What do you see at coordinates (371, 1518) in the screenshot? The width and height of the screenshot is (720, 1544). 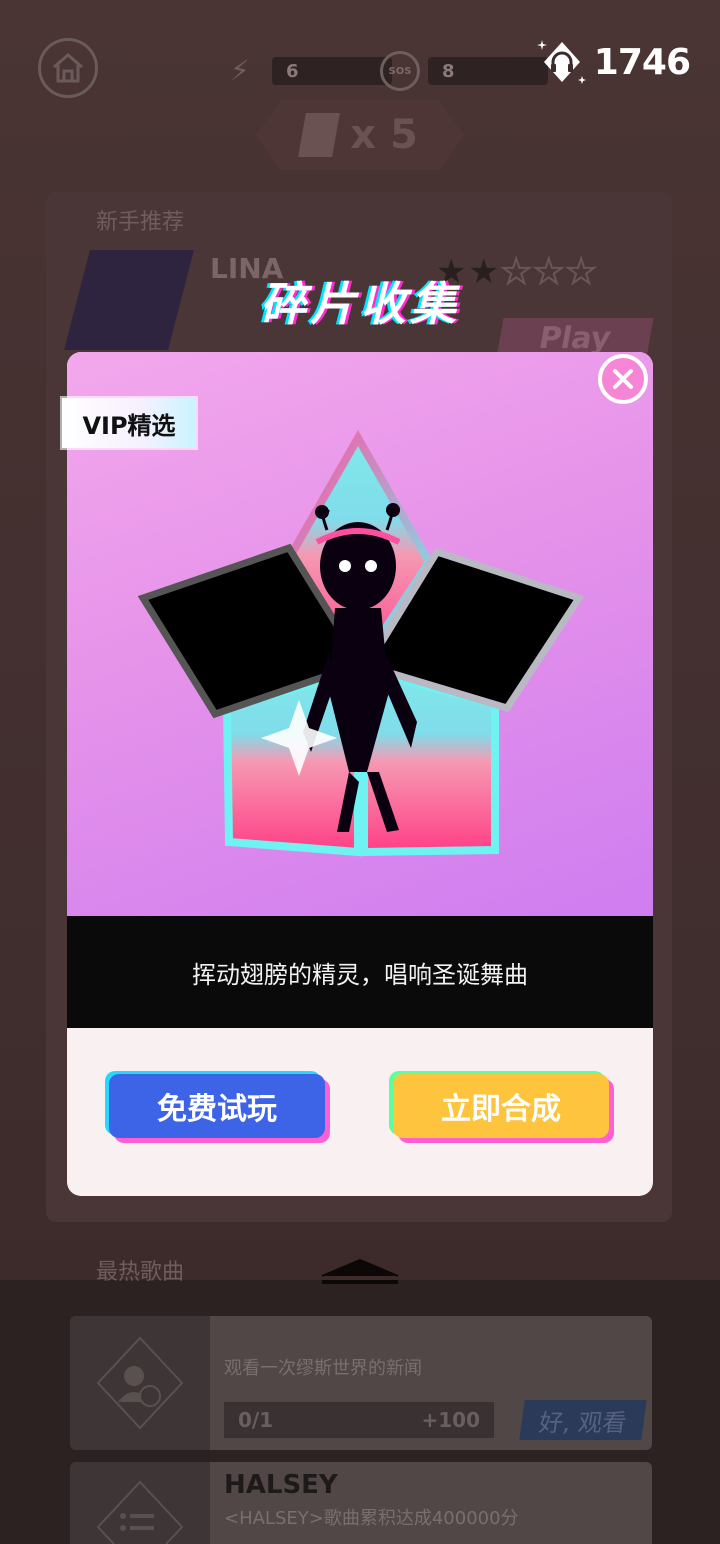 I see `task-description: <HALSEY>歌曲累积达成400000分` at bounding box center [371, 1518].